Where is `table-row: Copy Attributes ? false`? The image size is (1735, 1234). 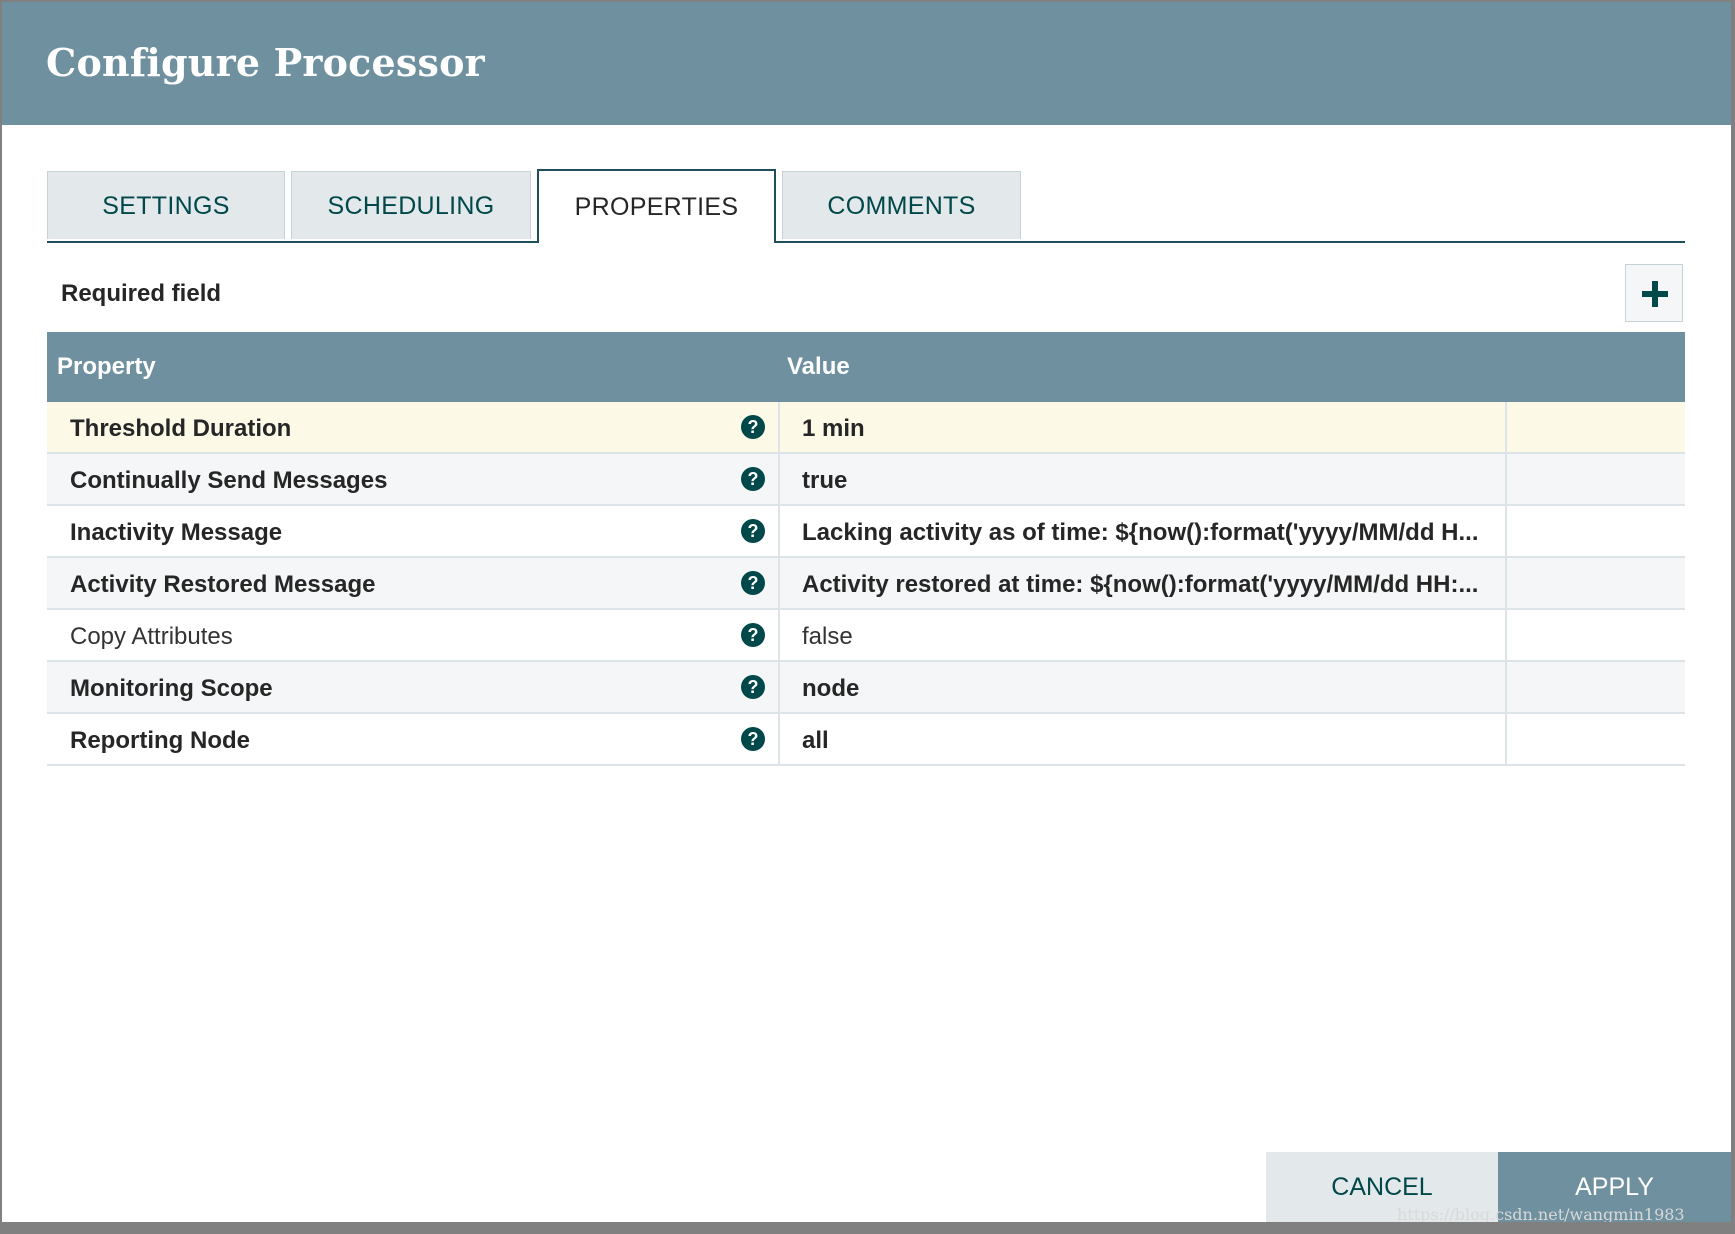 table-row: Copy Attributes ? false is located at coordinates (866, 636).